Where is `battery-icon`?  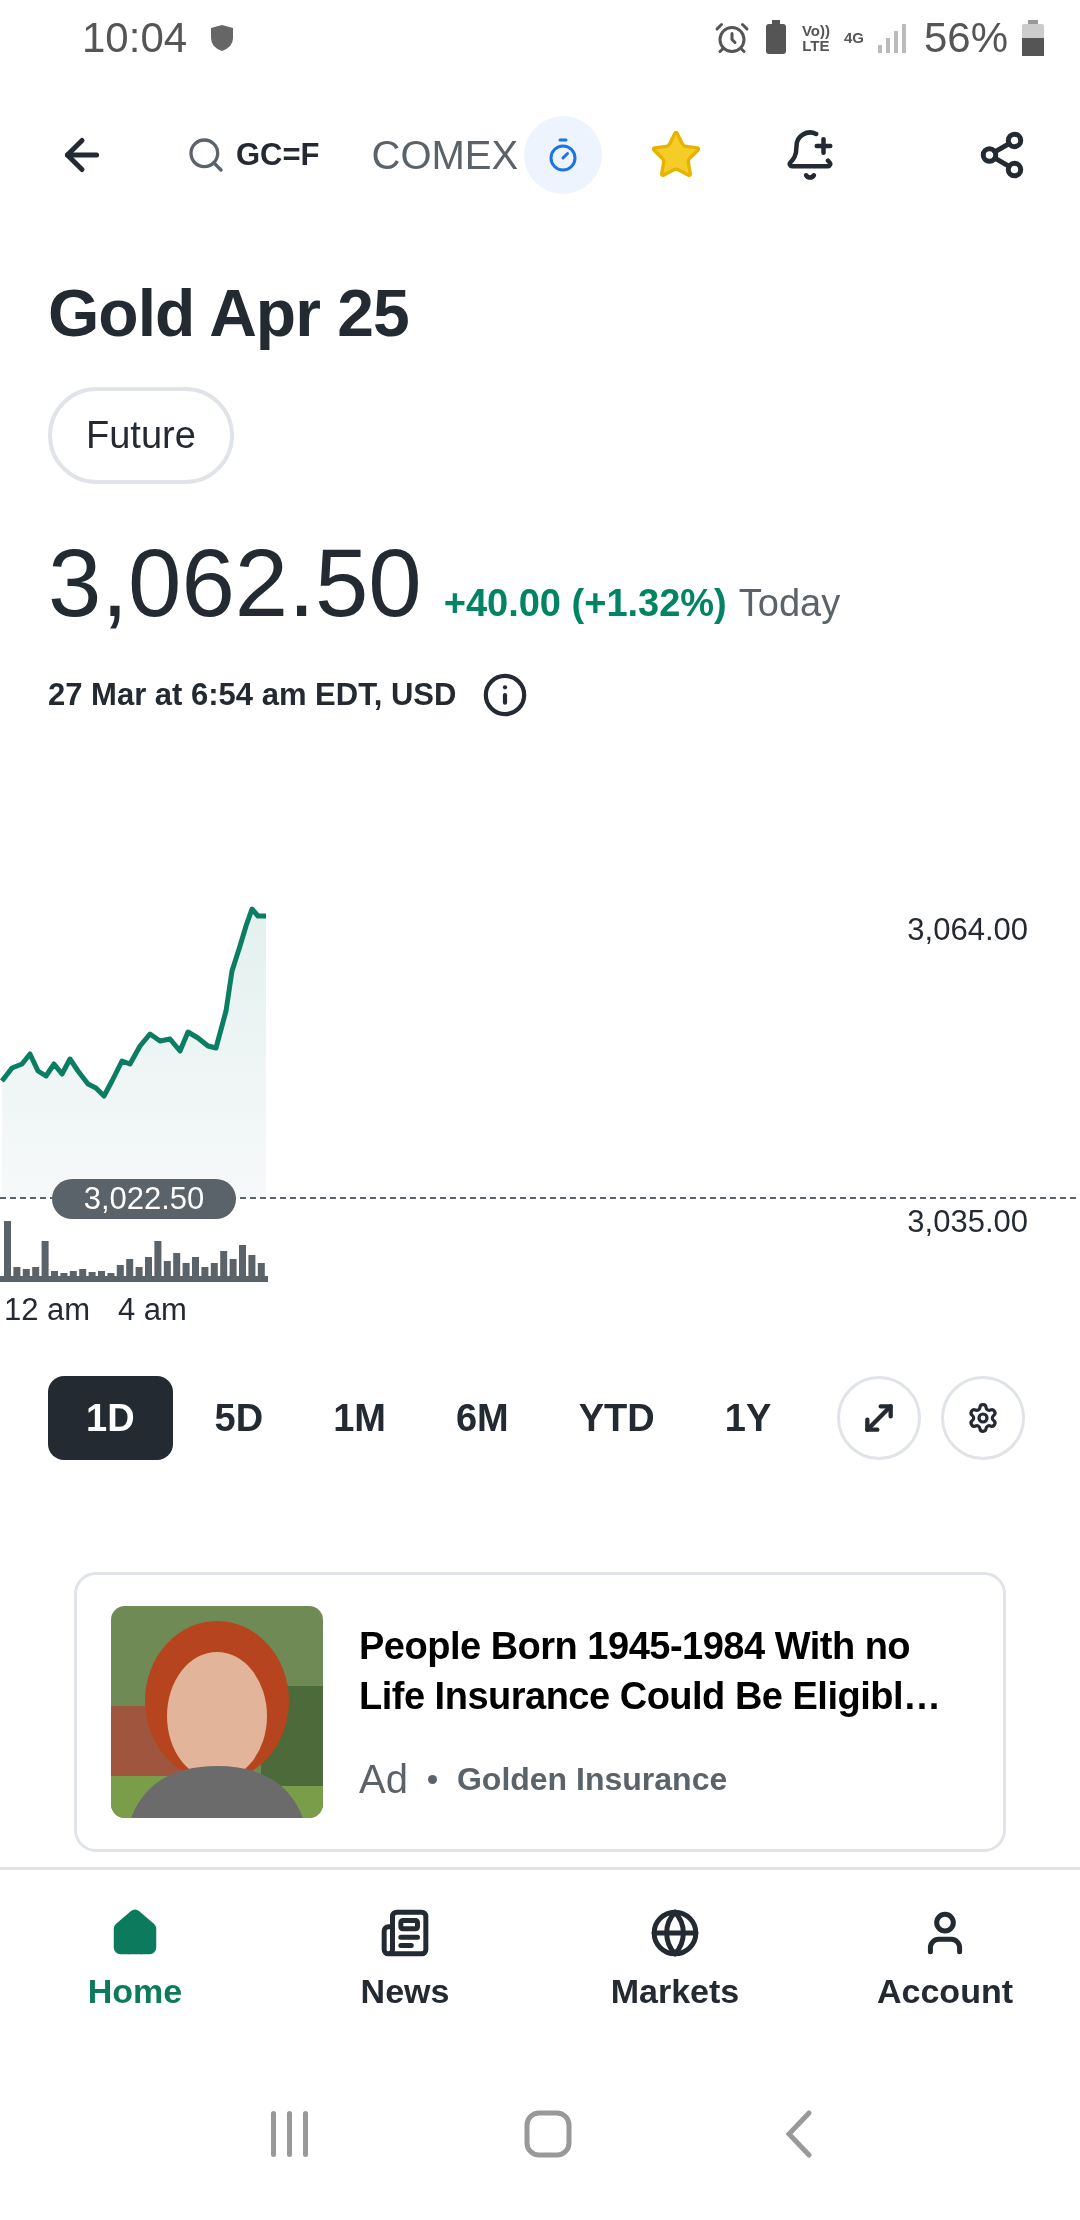
battery-icon is located at coordinates (1033, 37).